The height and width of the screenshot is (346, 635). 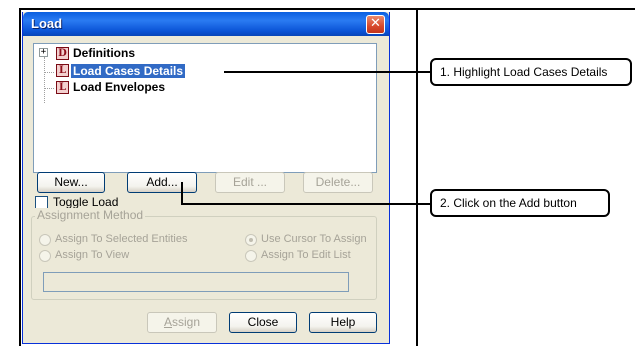 I want to click on tree-item-definitions: Definitions, so click(x=104, y=53).